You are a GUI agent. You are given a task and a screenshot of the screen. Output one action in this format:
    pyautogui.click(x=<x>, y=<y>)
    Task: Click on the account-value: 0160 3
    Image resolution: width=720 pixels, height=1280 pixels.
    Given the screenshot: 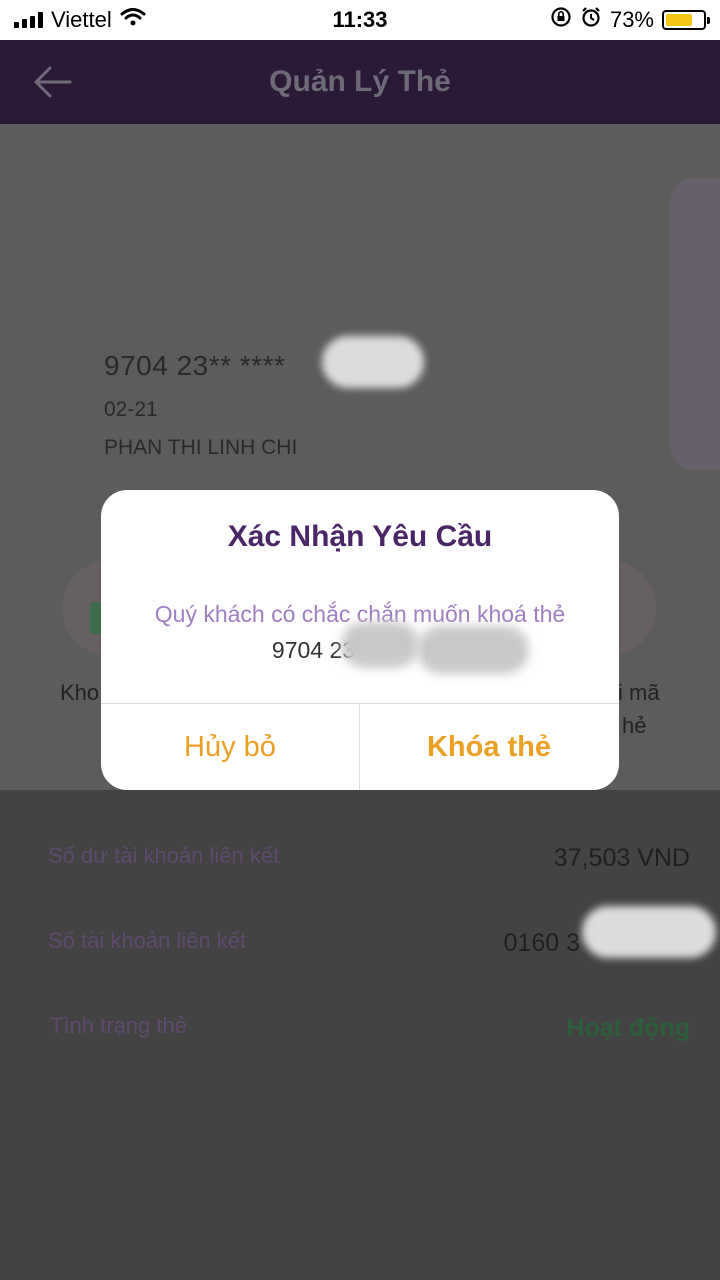 What is the action you would take?
    pyautogui.click(x=541, y=943)
    